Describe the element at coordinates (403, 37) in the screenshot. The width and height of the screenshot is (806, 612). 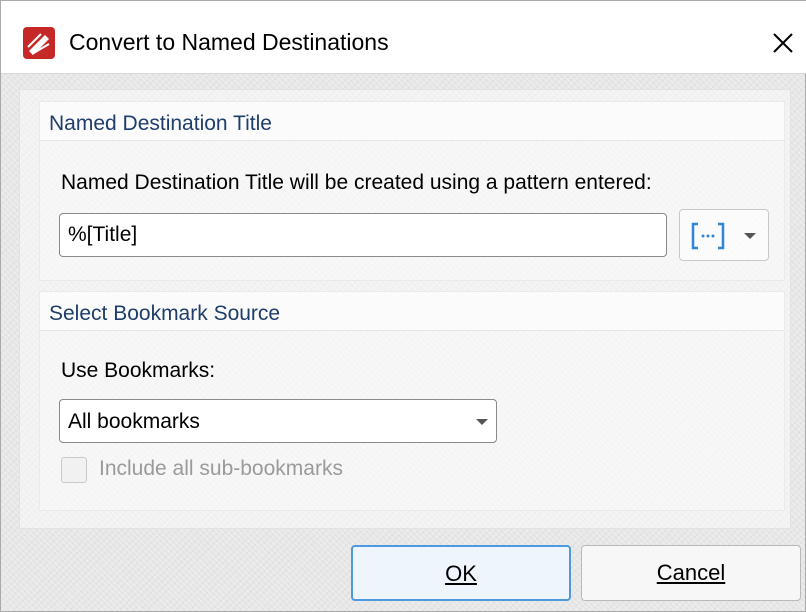
I see `title-bar: Convert to Named Destinations` at that location.